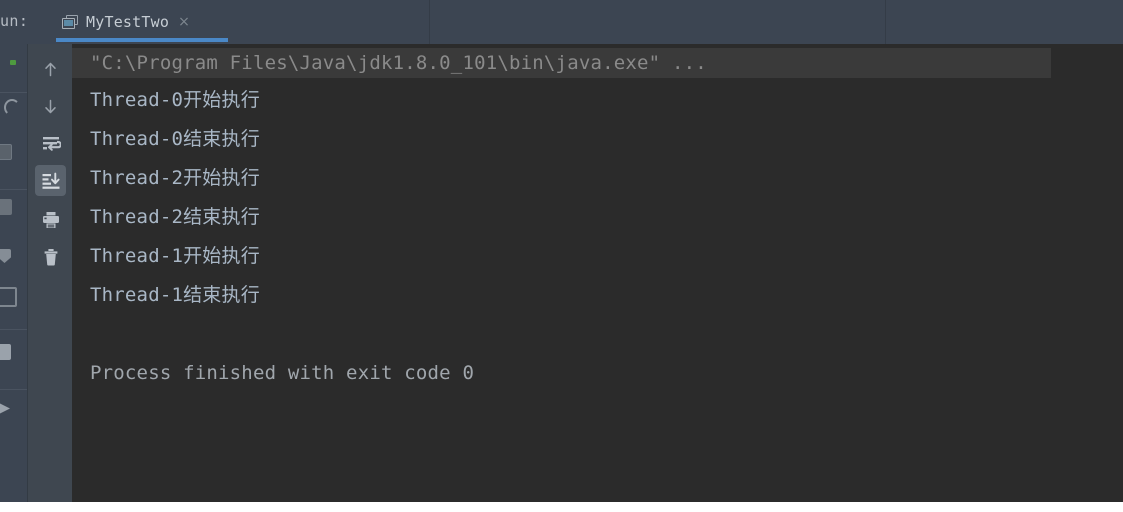 This screenshot has height=512, width=1123. What do you see at coordinates (70, 22) in the screenshot?
I see `console-window-icon` at bounding box center [70, 22].